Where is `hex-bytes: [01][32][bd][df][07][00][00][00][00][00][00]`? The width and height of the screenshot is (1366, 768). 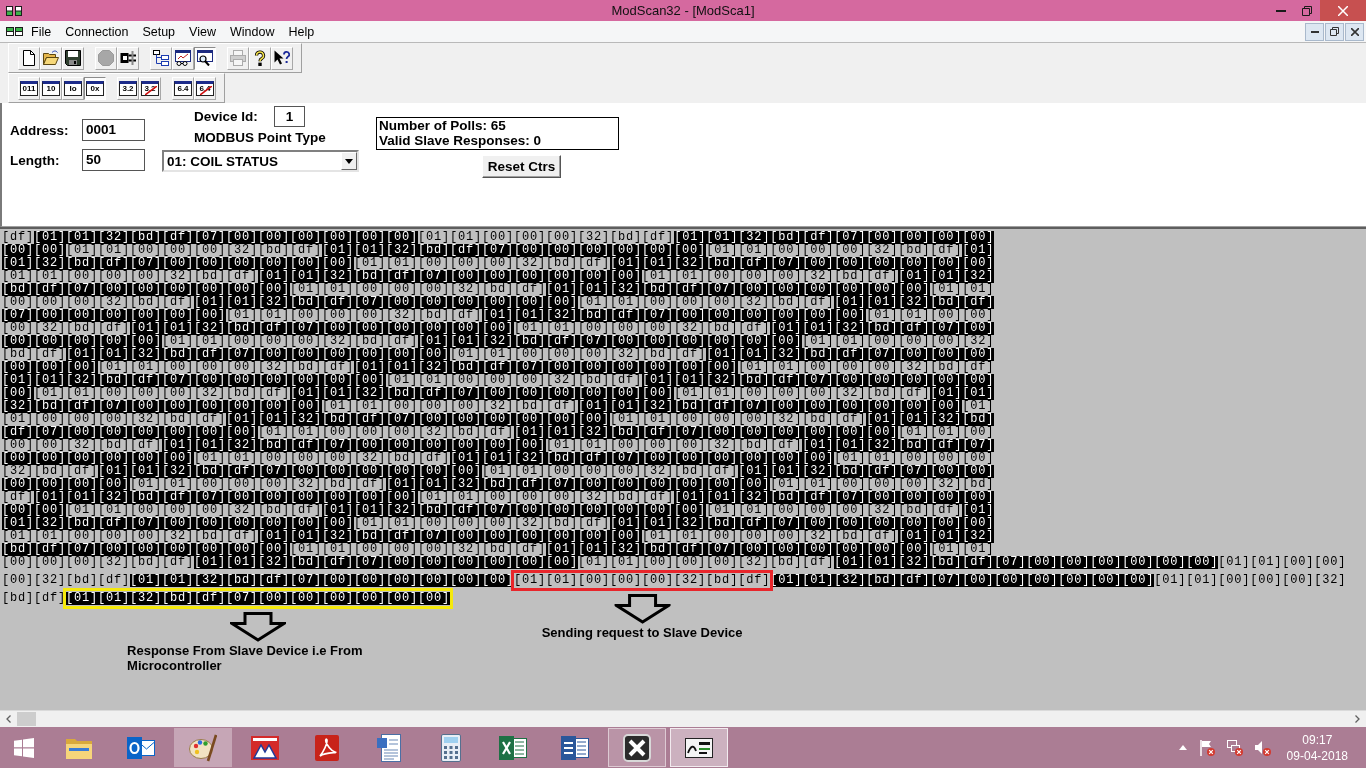 hex-bytes: [01][32][bd][df][07][00][00][00][00][00][00] is located at coordinates (178, 263).